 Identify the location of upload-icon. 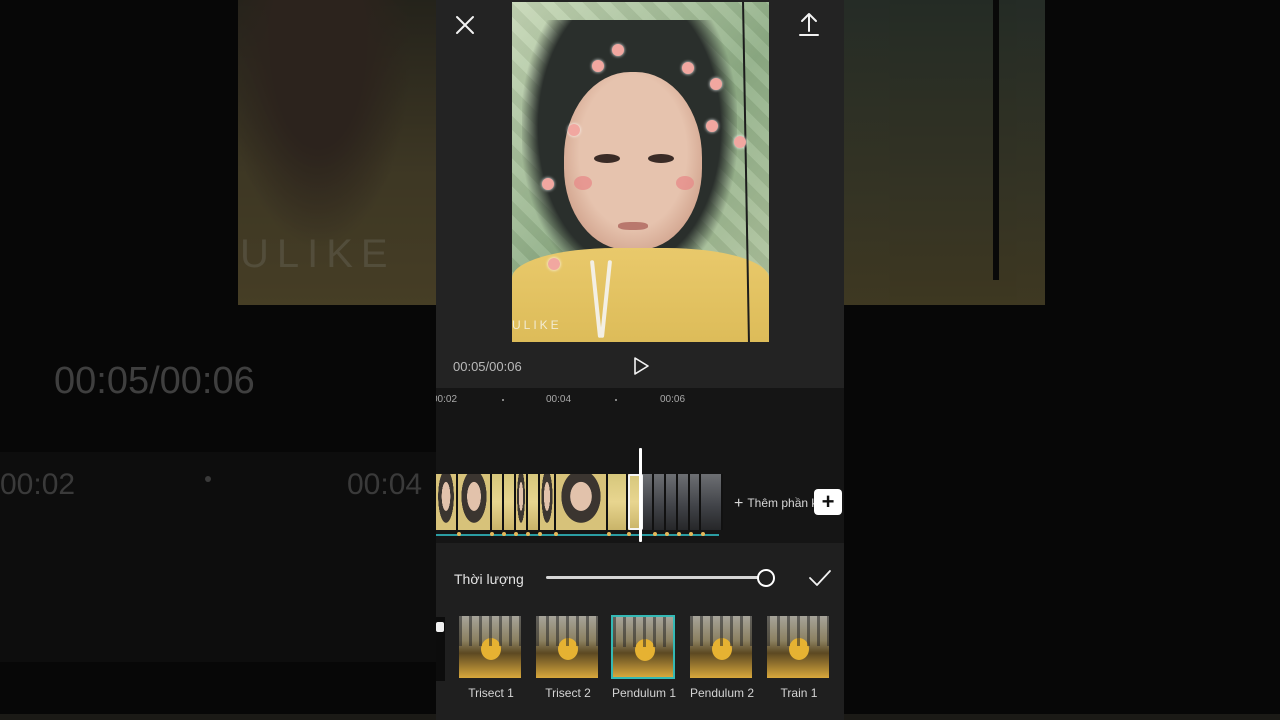
(809, 24).